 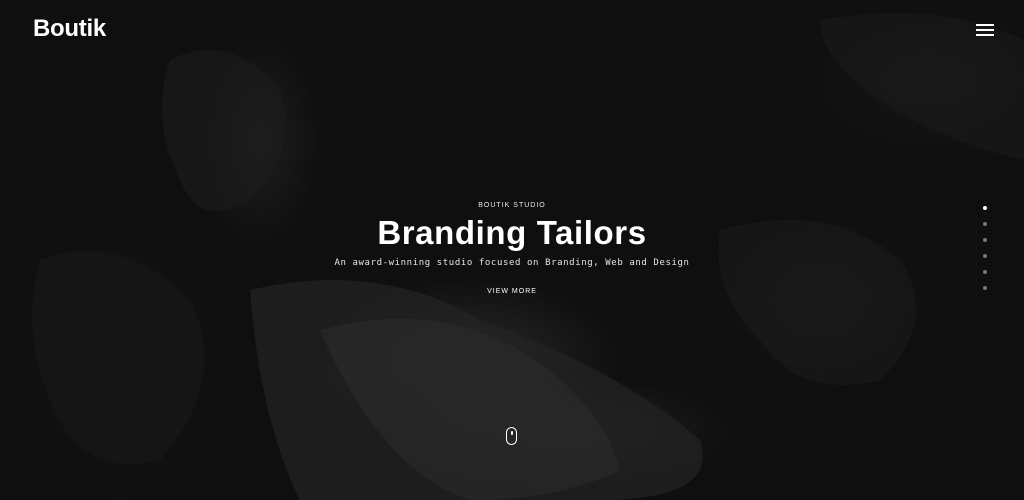 What do you see at coordinates (985, 25) in the screenshot?
I see `hamburger-icon` at bounding box center [985, 25].